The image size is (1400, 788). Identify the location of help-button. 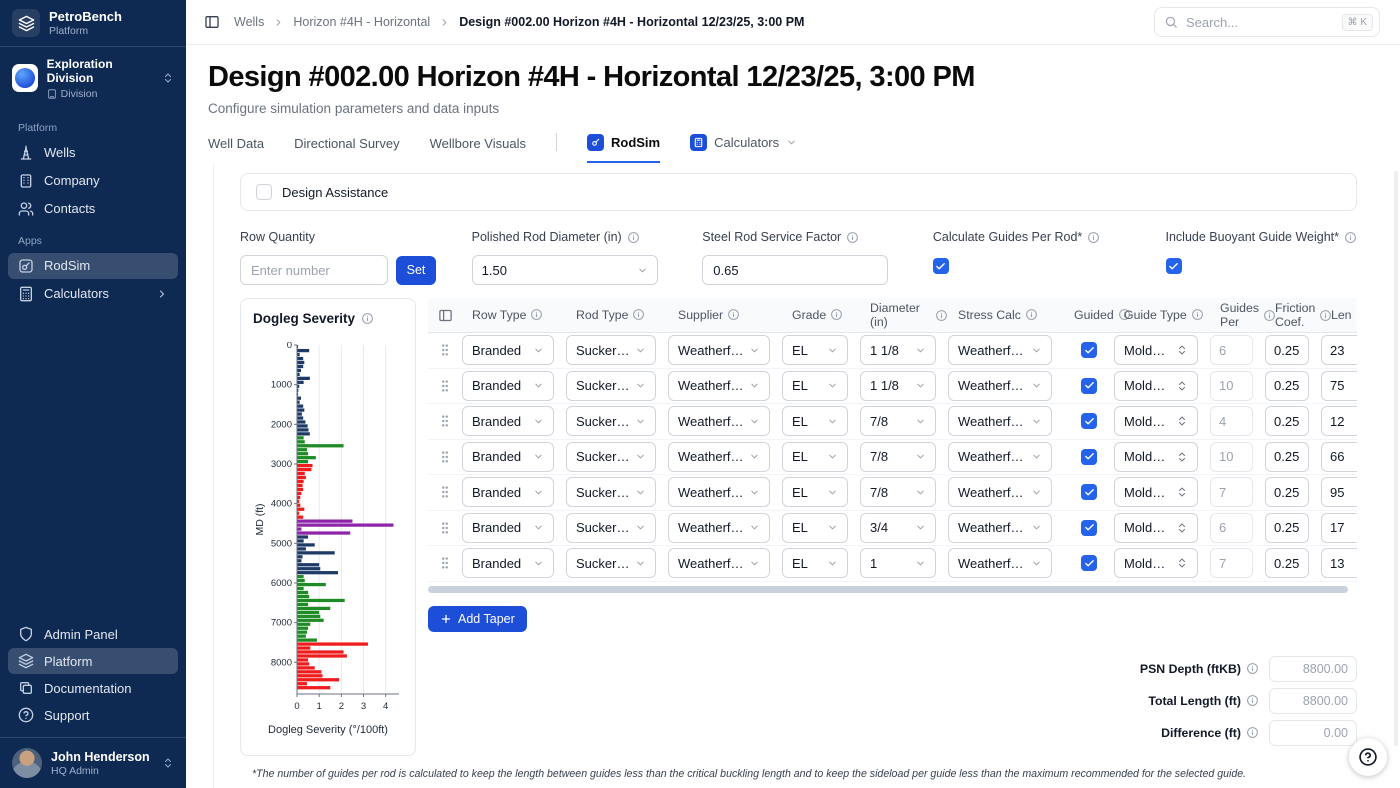
(1368, 757).